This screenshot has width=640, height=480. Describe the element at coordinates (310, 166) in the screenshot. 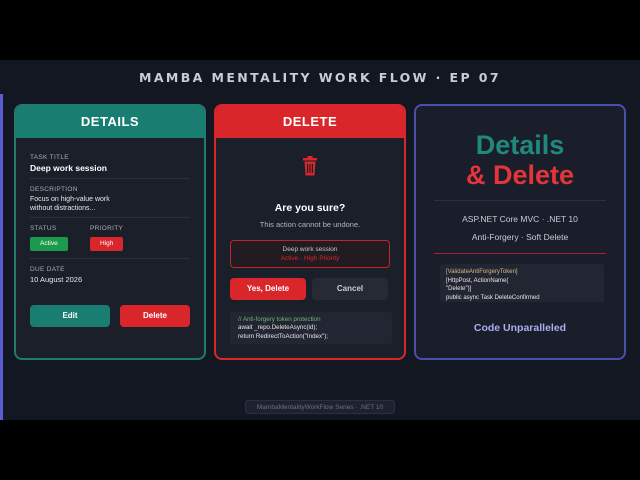

I see `trash-icon` at that location.